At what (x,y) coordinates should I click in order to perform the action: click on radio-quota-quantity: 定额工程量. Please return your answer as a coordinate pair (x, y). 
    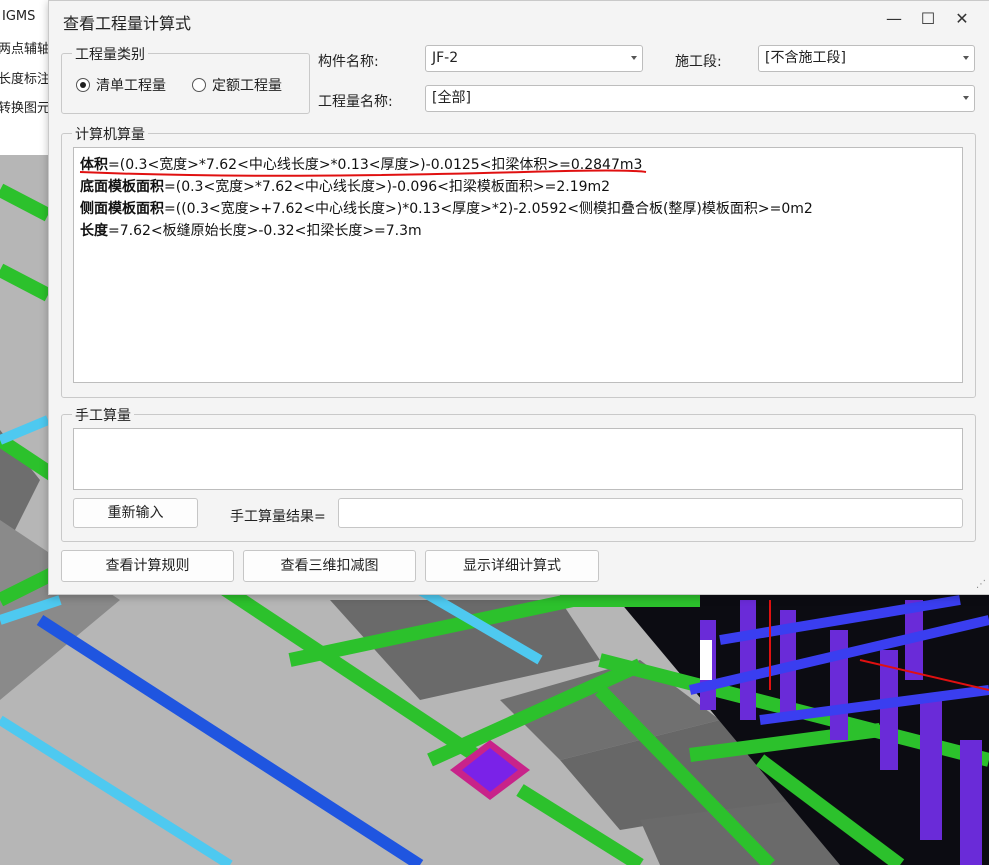
    Looking at the image, I should click on (237, 85).